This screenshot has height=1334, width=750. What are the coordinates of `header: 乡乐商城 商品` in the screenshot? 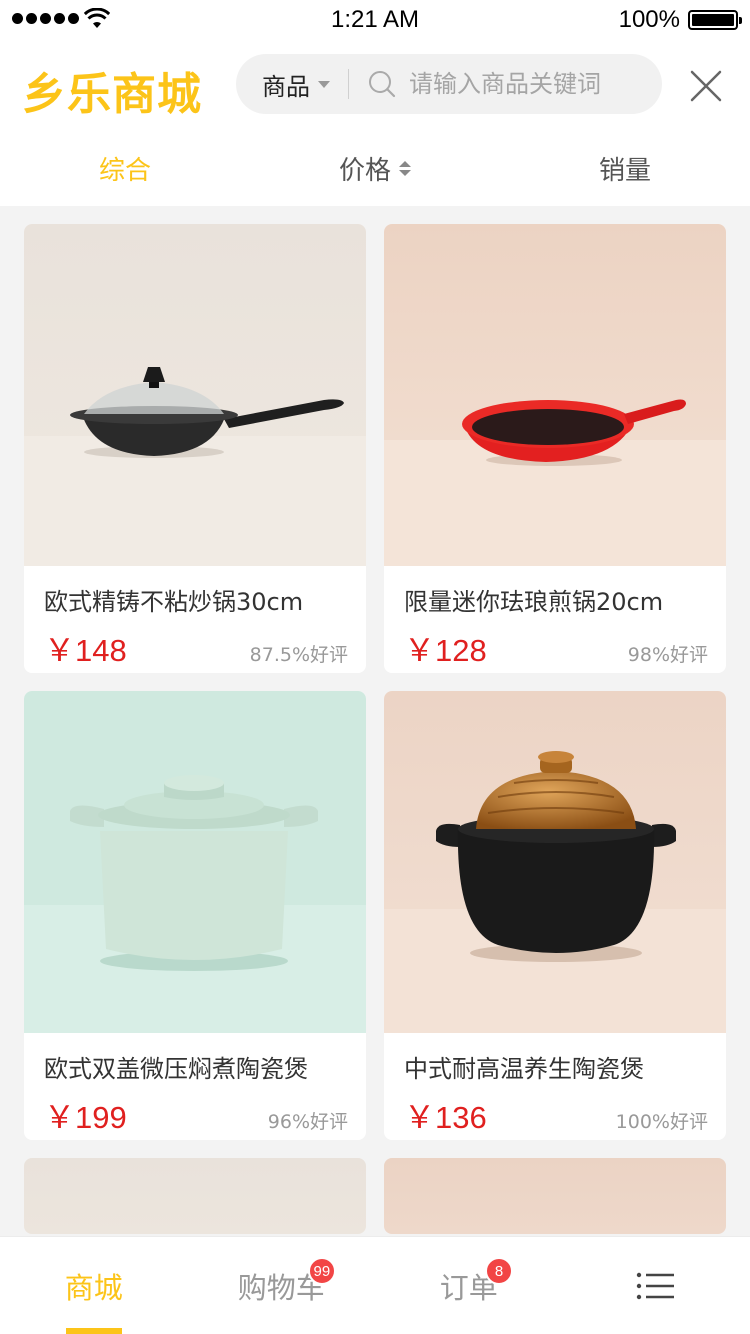 It's located at (375, 85).